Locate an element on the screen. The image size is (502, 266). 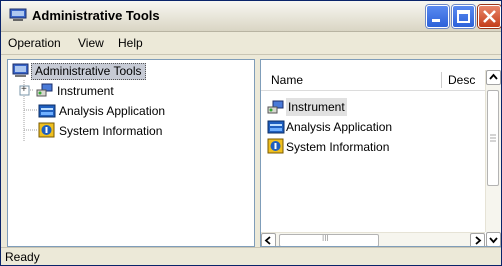
scroll-right-button is located at coordinates (477, 239).